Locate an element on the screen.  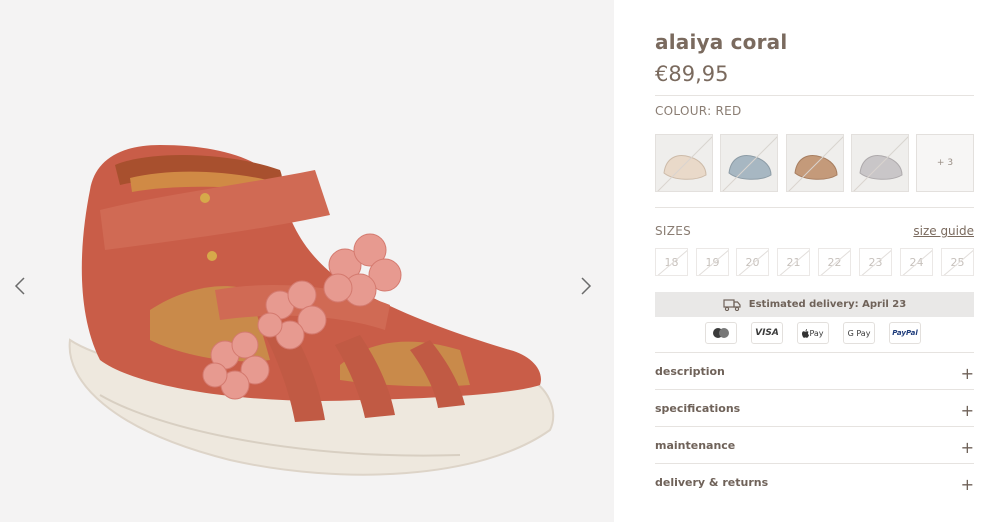
size-option: 20 is located at coordinates (752, 262).